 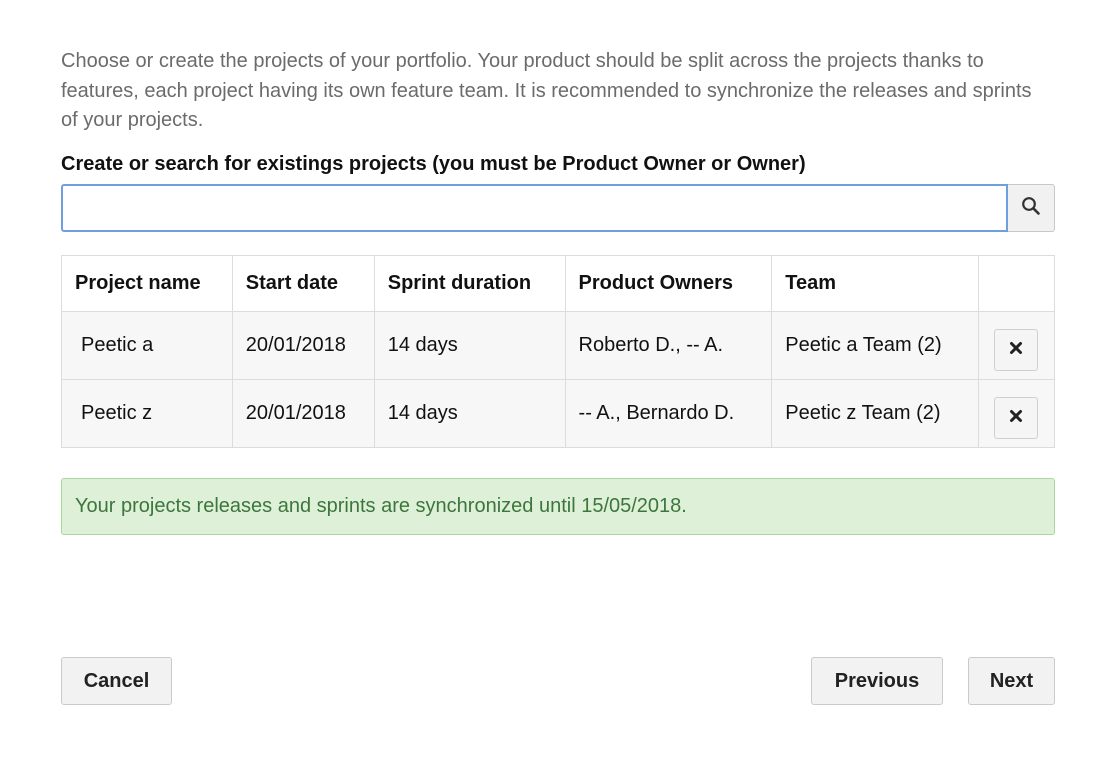 What do you see at coordinates (877, 681) in the screenshot?
I see `previous-button: Previous` at bounding box center [877, 681].